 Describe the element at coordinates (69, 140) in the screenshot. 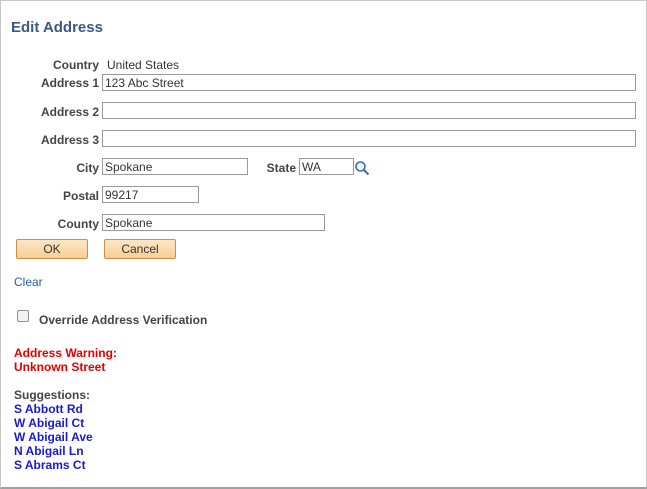

I see `address3-label: Address 3` at that location.